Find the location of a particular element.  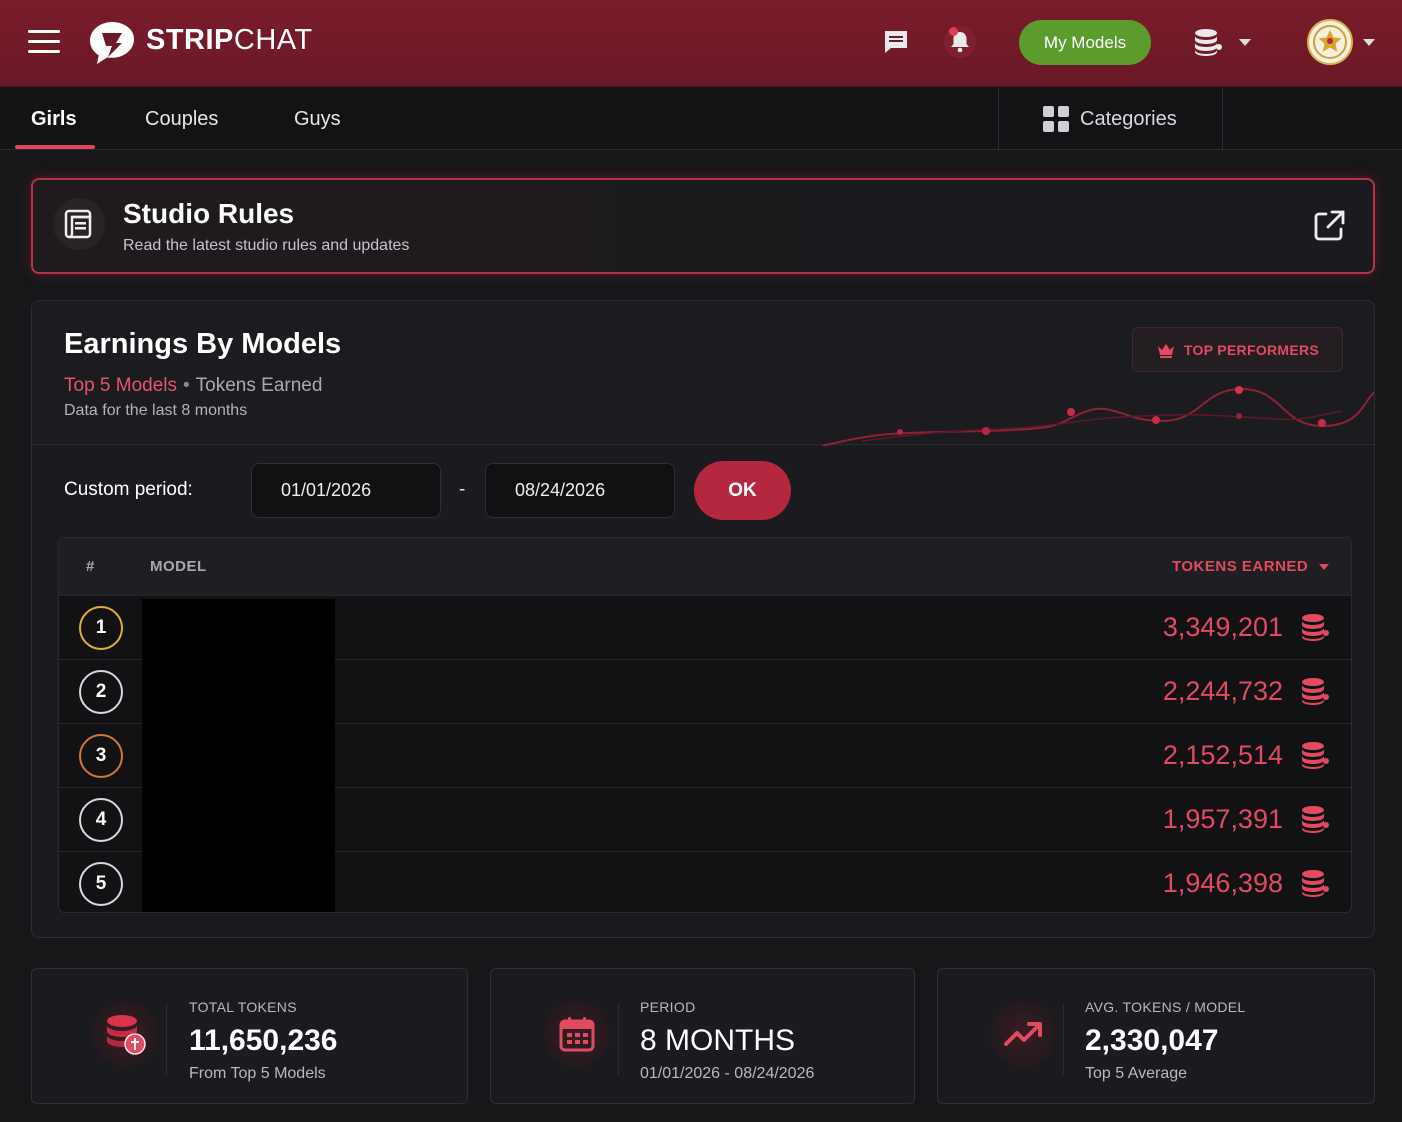

redacted-model-names is located at coordinates (238, 755).